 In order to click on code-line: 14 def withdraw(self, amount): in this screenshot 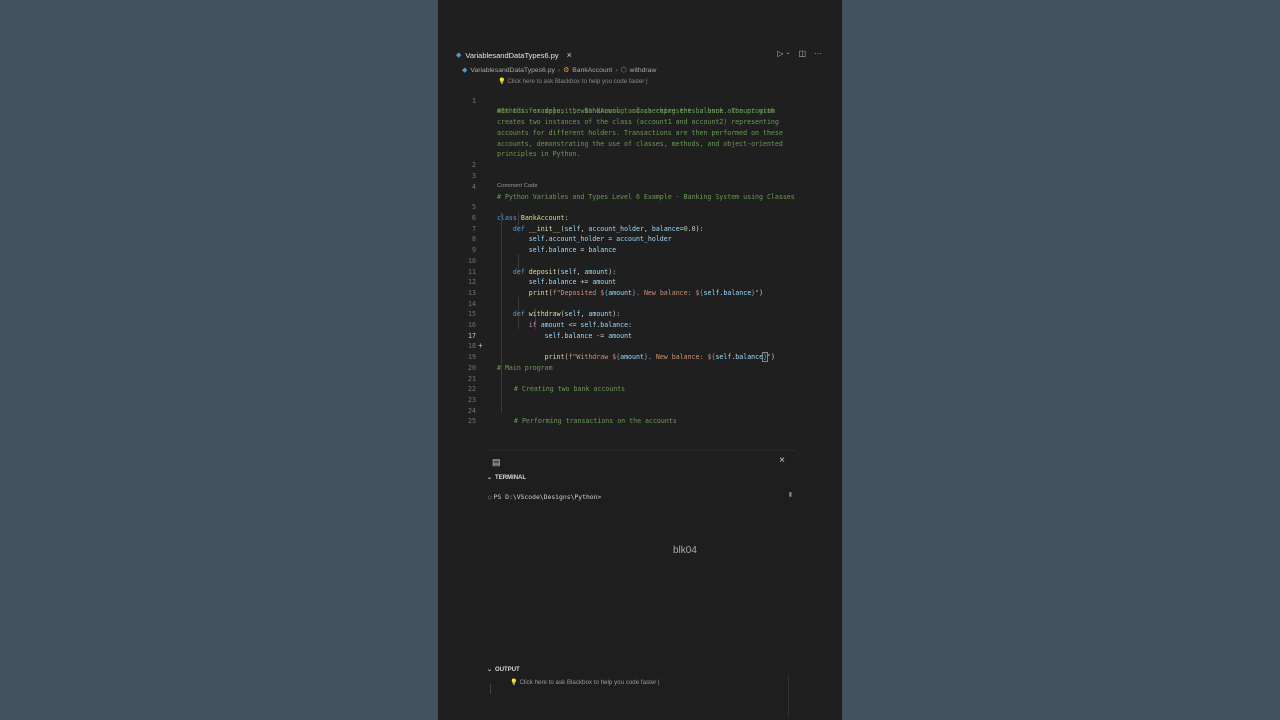, I will do `click(640, 303)`.